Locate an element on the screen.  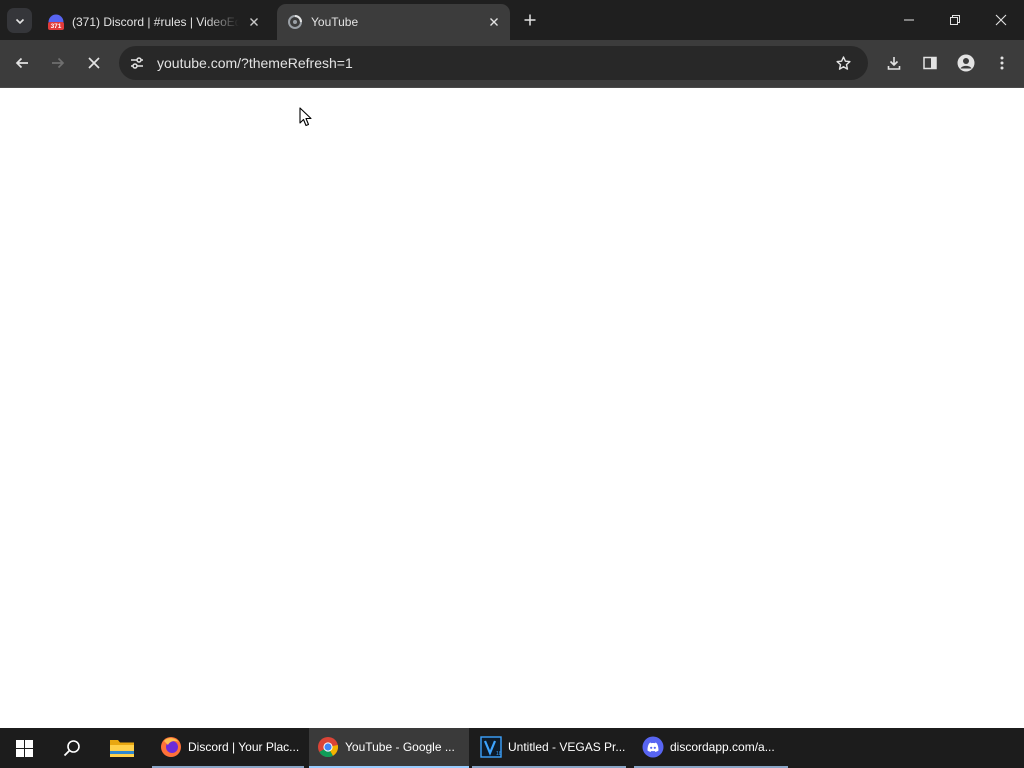
file-explorer-button is located at coordinates (122, 748).